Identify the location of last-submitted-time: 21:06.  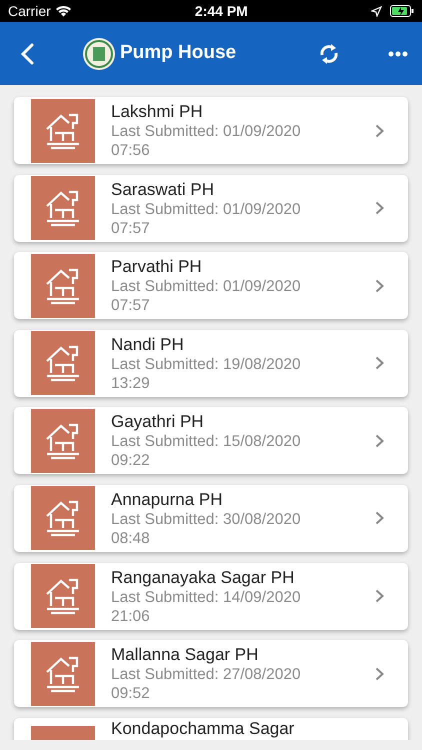
(131, 616).